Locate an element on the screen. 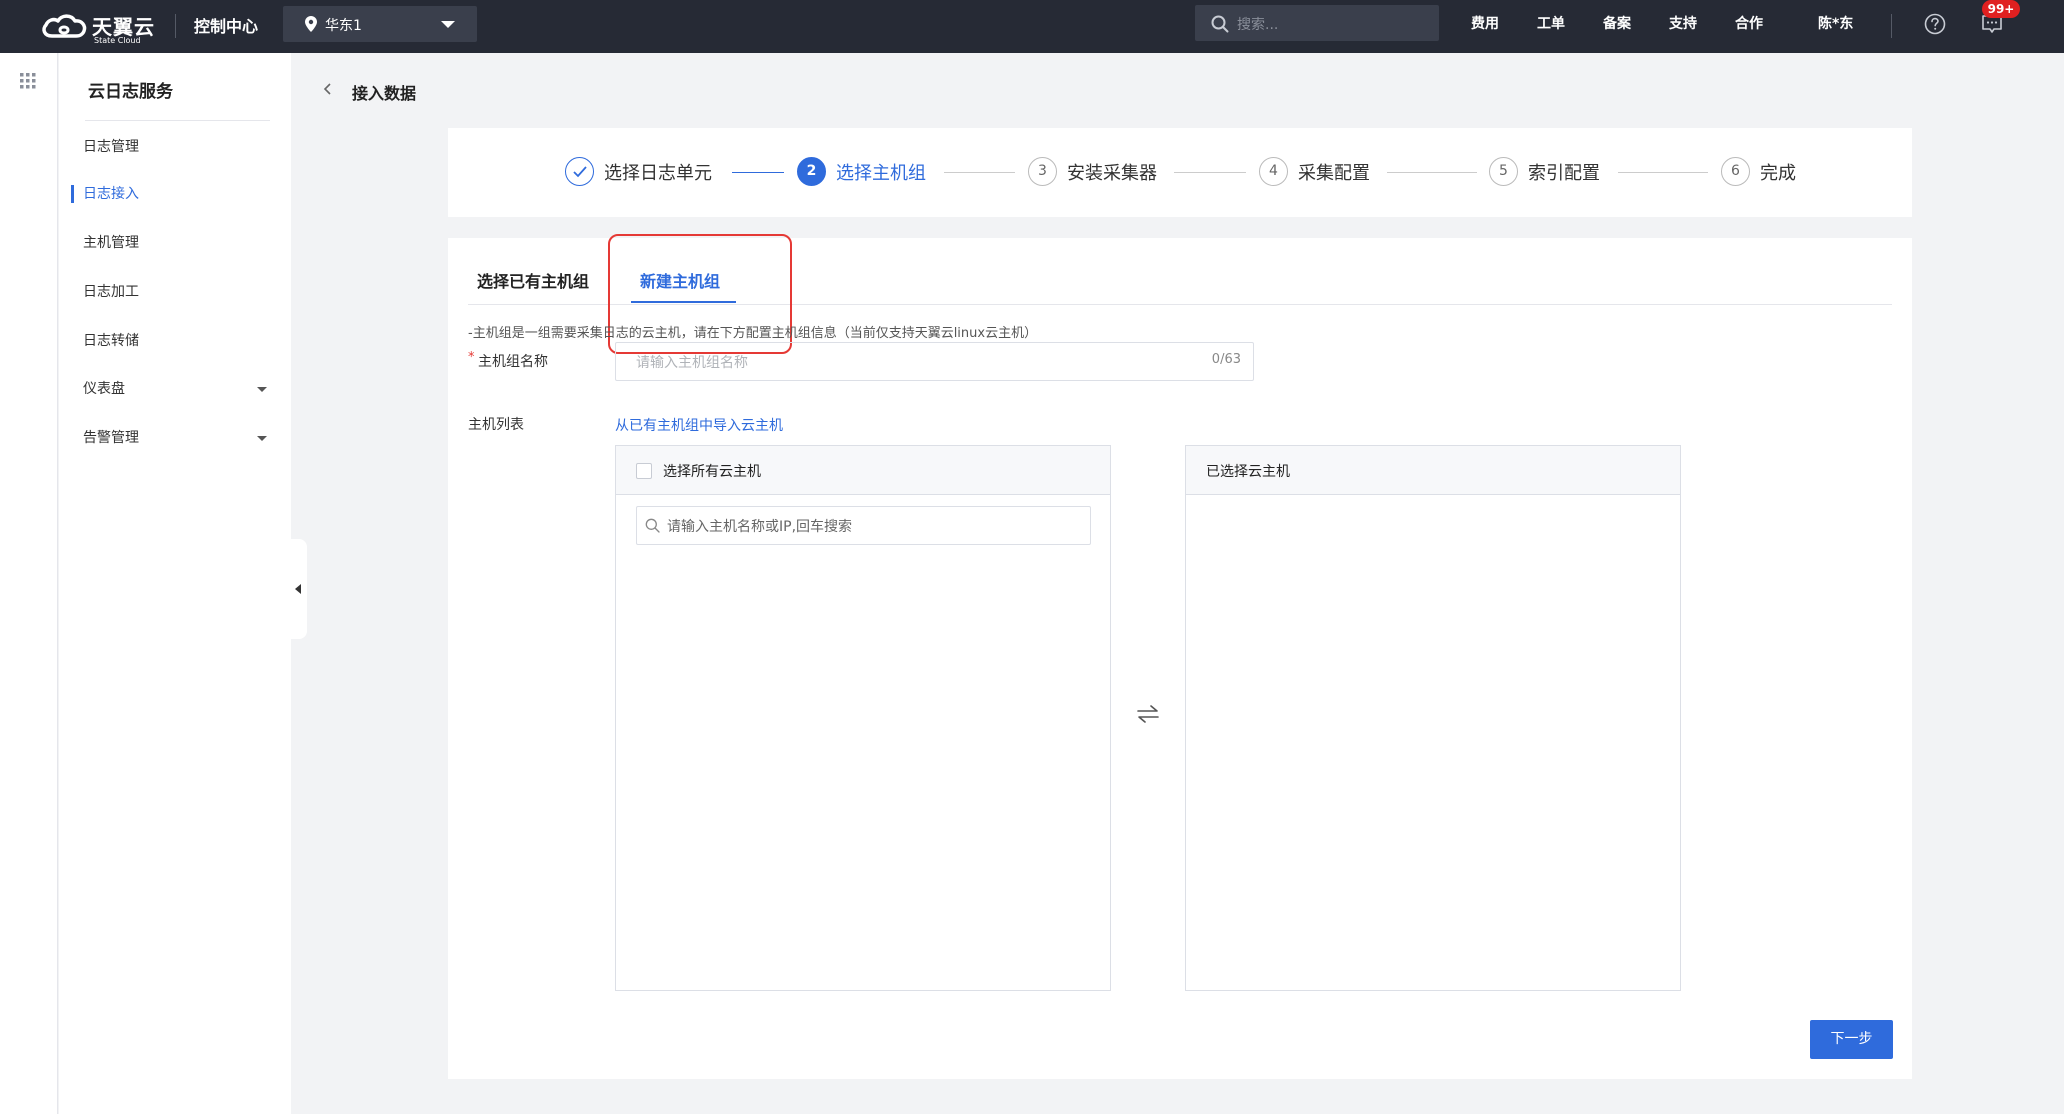  host-group-name-input: 请输入主机组名称 0/63 is located at coordinates (934, 361).